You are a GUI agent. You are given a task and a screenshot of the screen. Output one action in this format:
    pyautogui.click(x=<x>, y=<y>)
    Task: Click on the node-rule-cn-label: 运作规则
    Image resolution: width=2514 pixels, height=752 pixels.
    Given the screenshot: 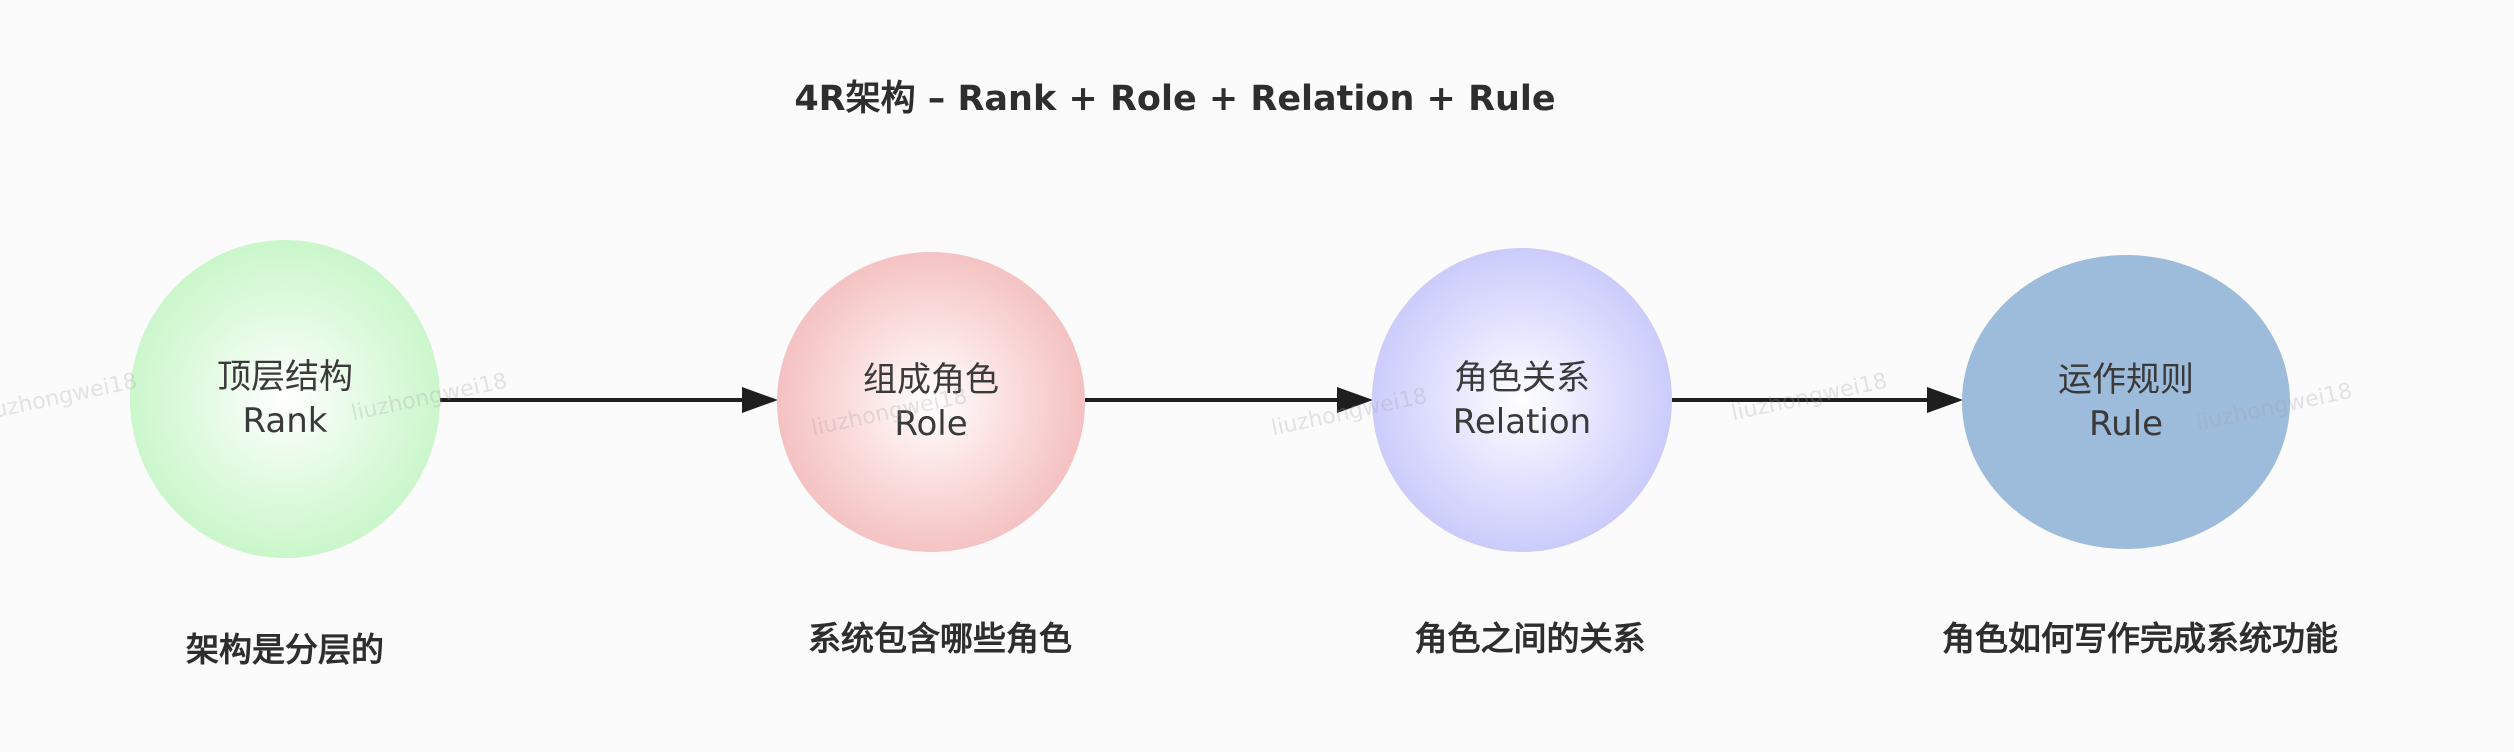 What is the action you would take?
    pyautogui.click(x=2126, y=380)
    